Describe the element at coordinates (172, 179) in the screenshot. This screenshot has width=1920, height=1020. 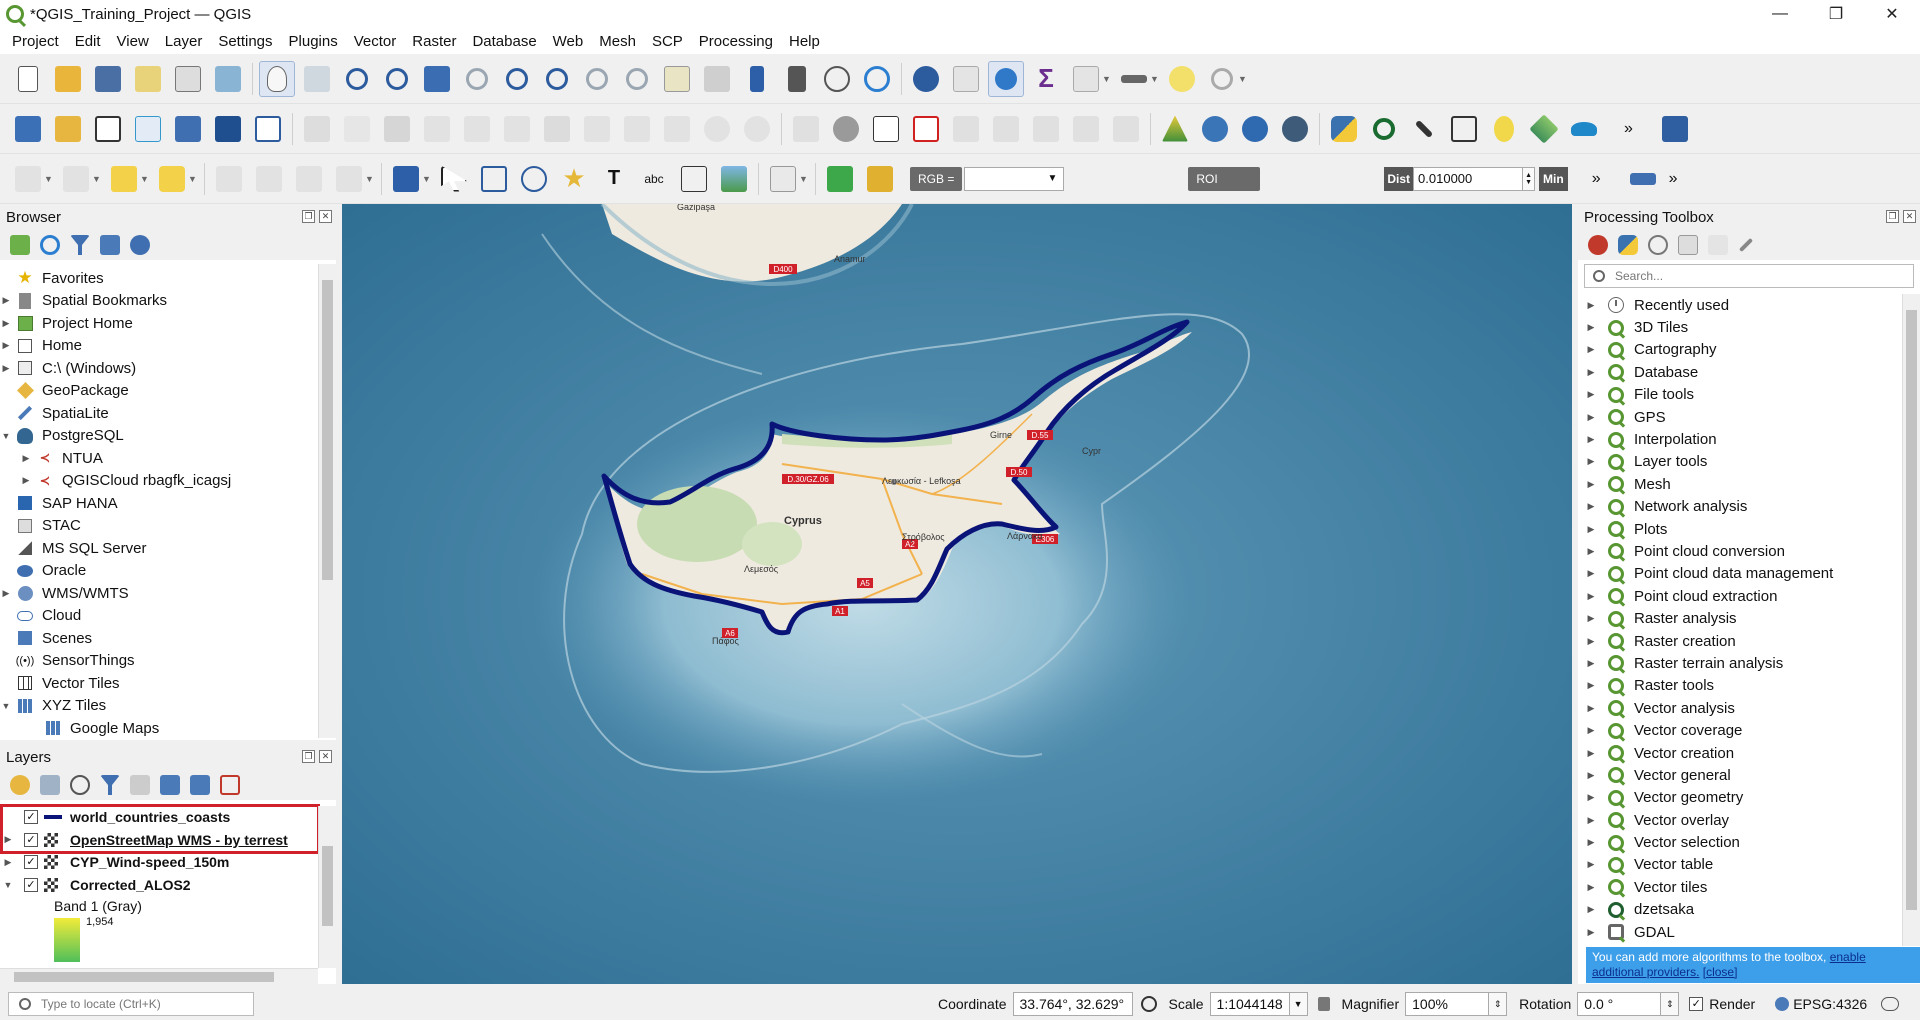
I see `select-location-icon` at that location.